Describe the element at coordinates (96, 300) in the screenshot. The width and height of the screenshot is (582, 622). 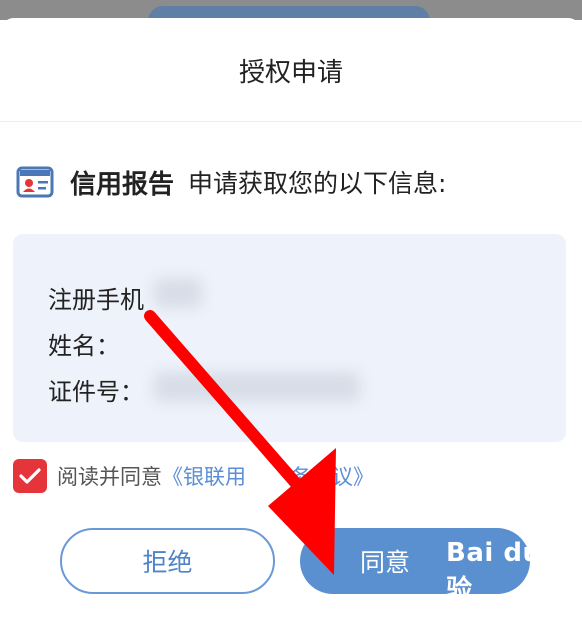
I see `field-label-phone: 注册手机` at that location.